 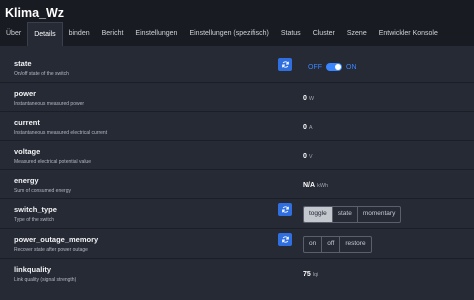 What do you see at coordinates (307, 274) in the screenshot?
I see `value-number: 75` at bounding box center [307, 274].